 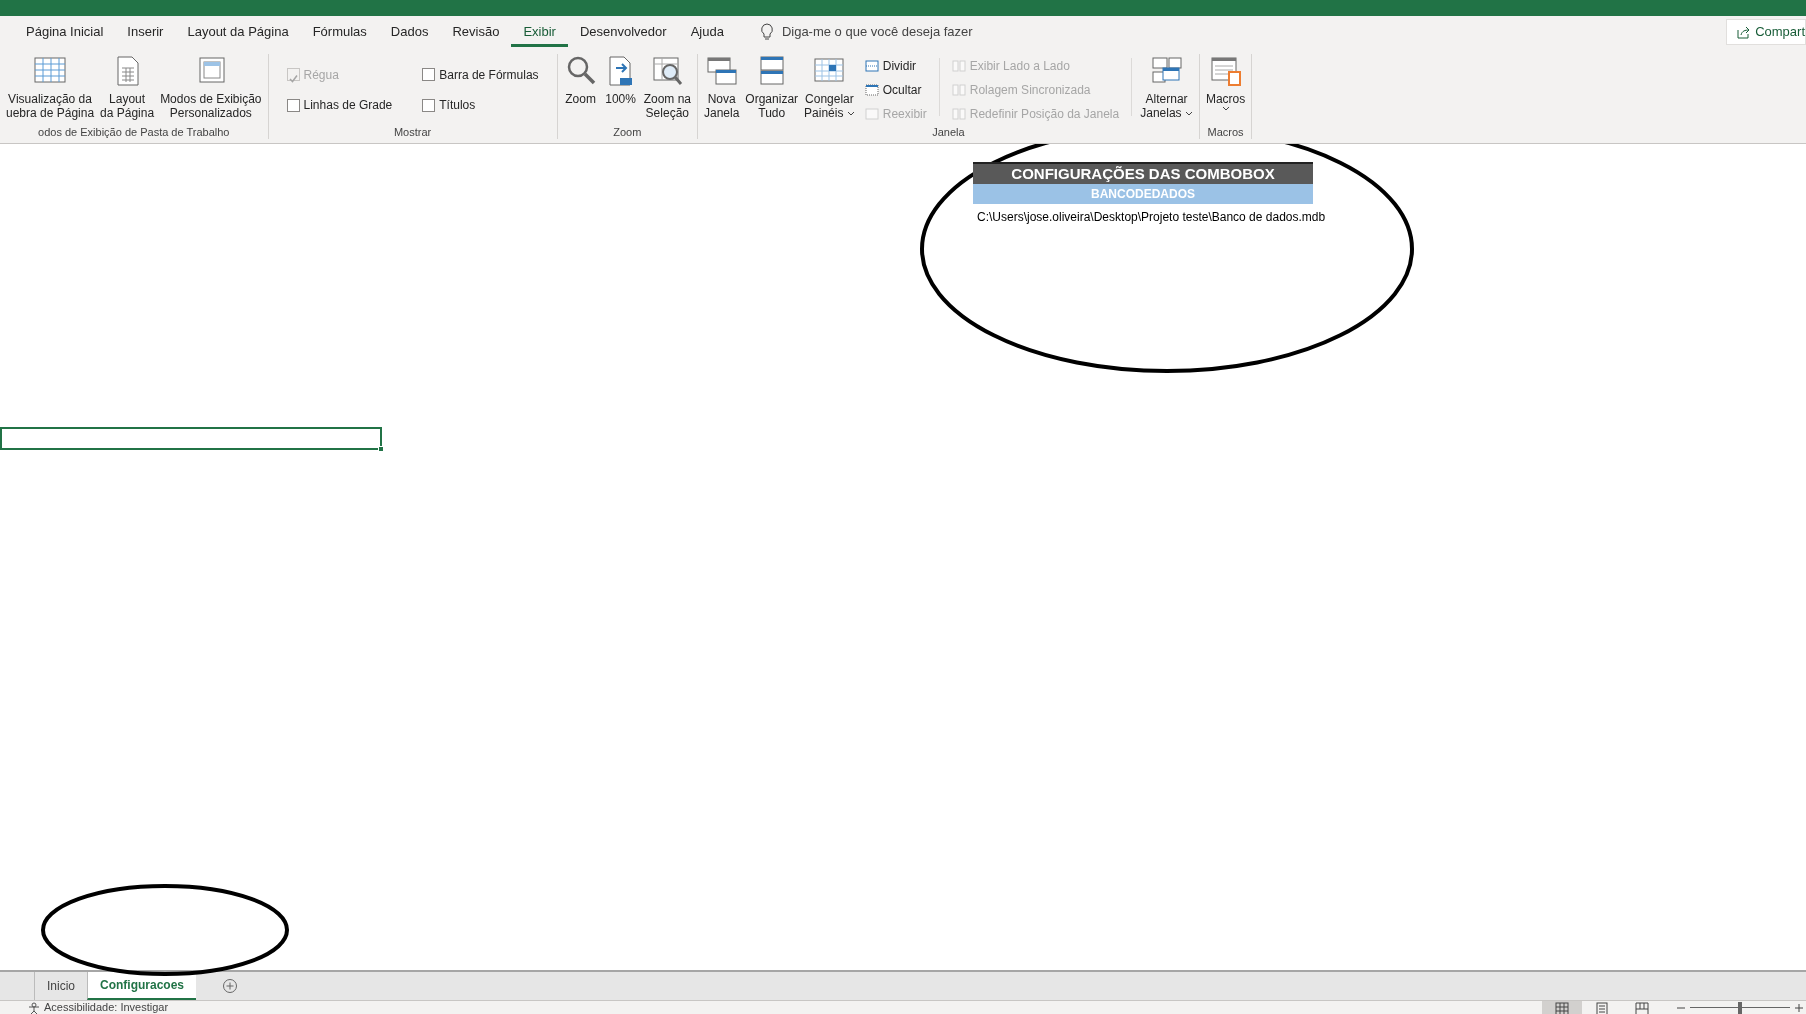 I want to click on group-label: Macros, so click(x=1225, y=132).